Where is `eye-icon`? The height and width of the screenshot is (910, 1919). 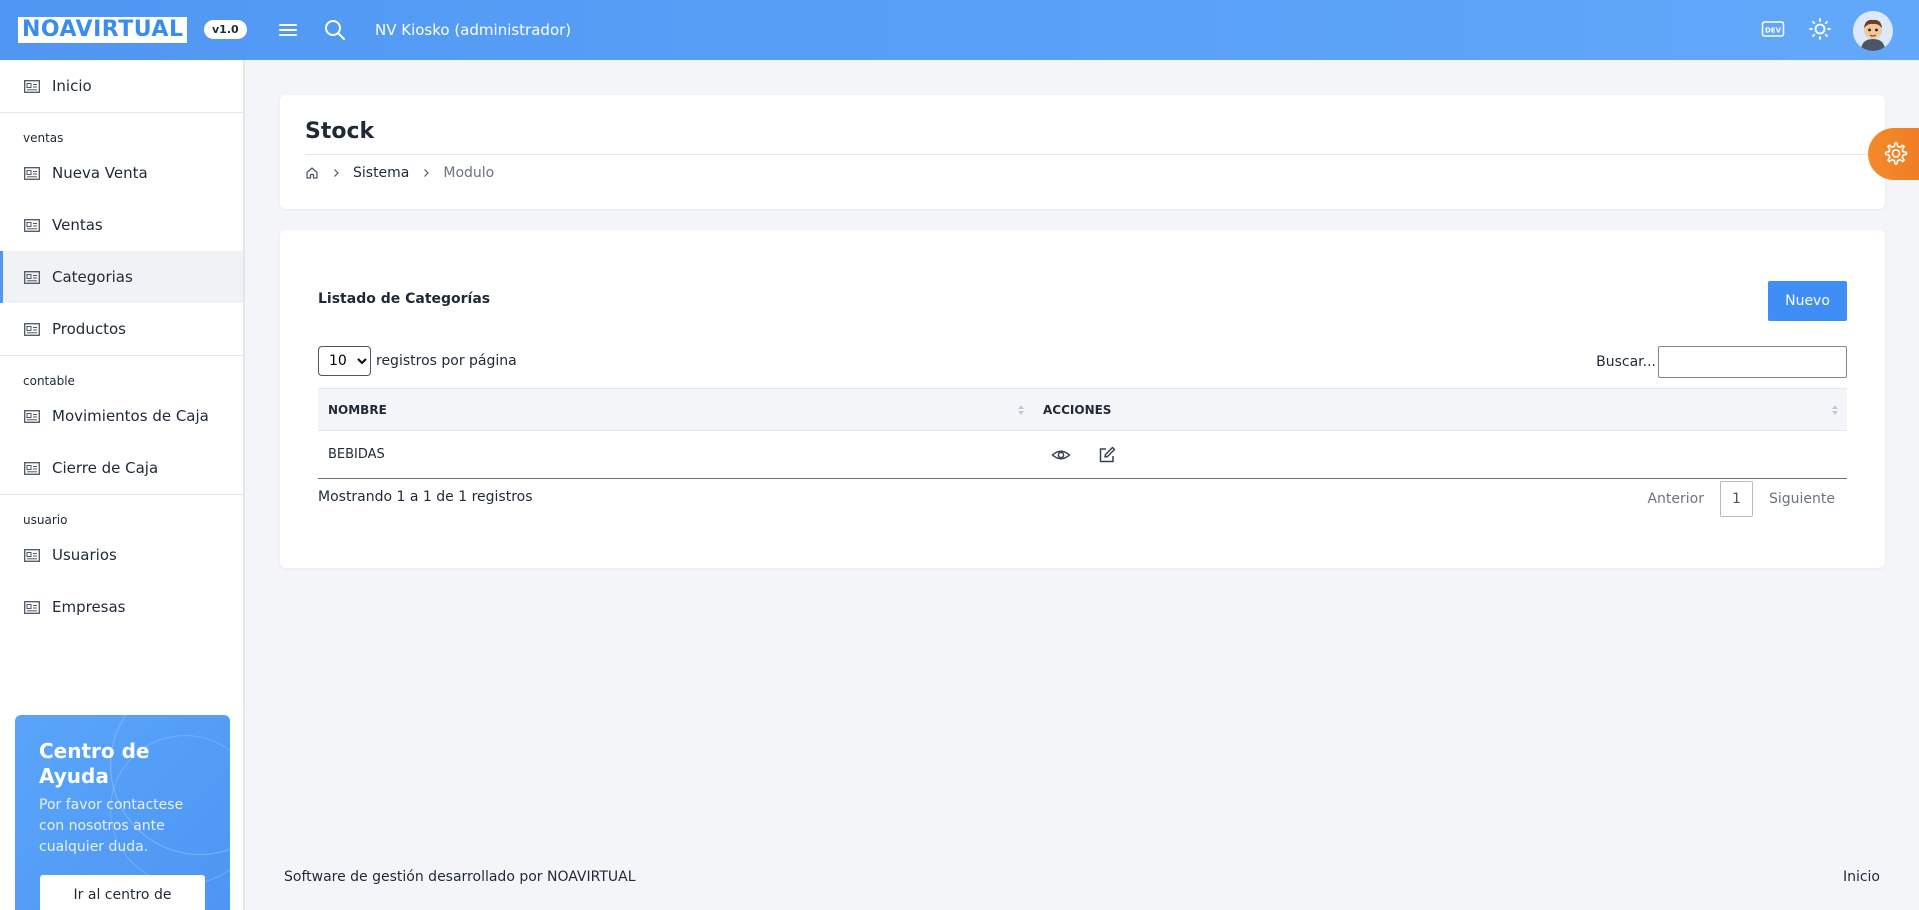
eye-icon is located at coordinates (1061, 455).